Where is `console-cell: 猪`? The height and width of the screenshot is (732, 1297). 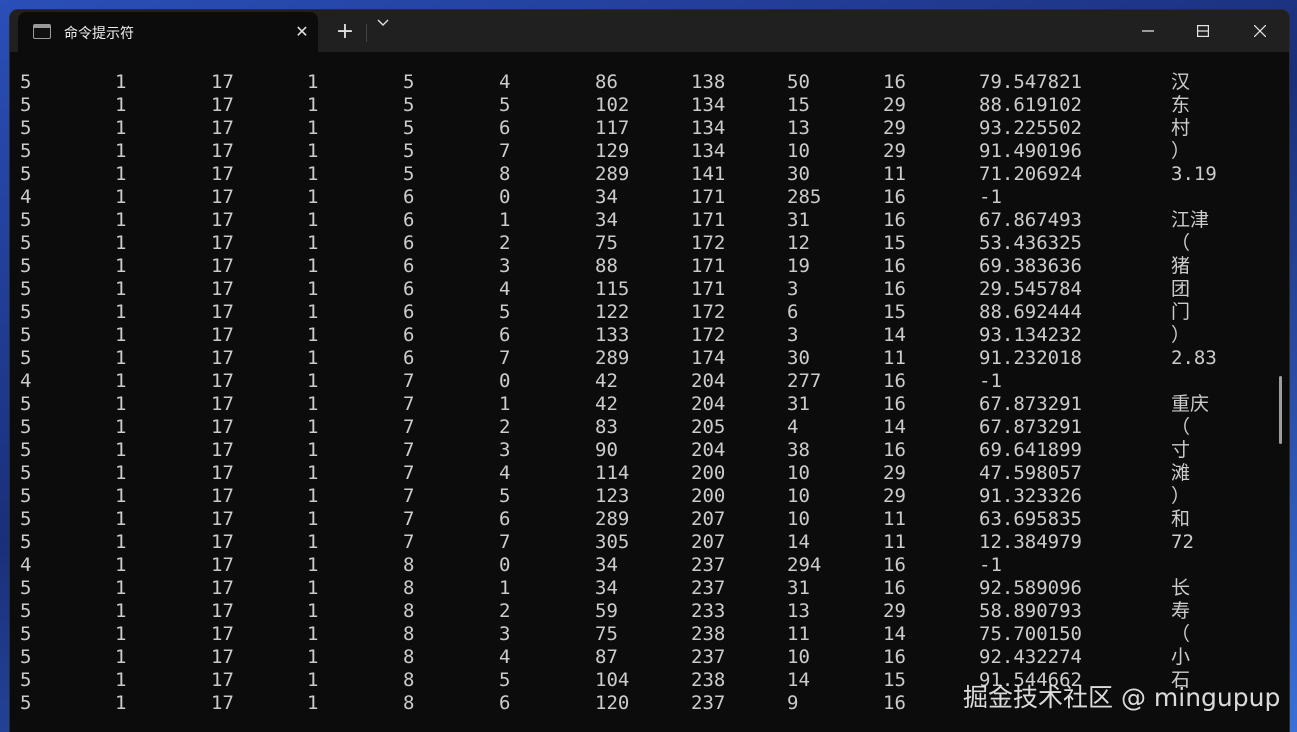 console-cell: 猪 is located at coordinates (1181, 266).